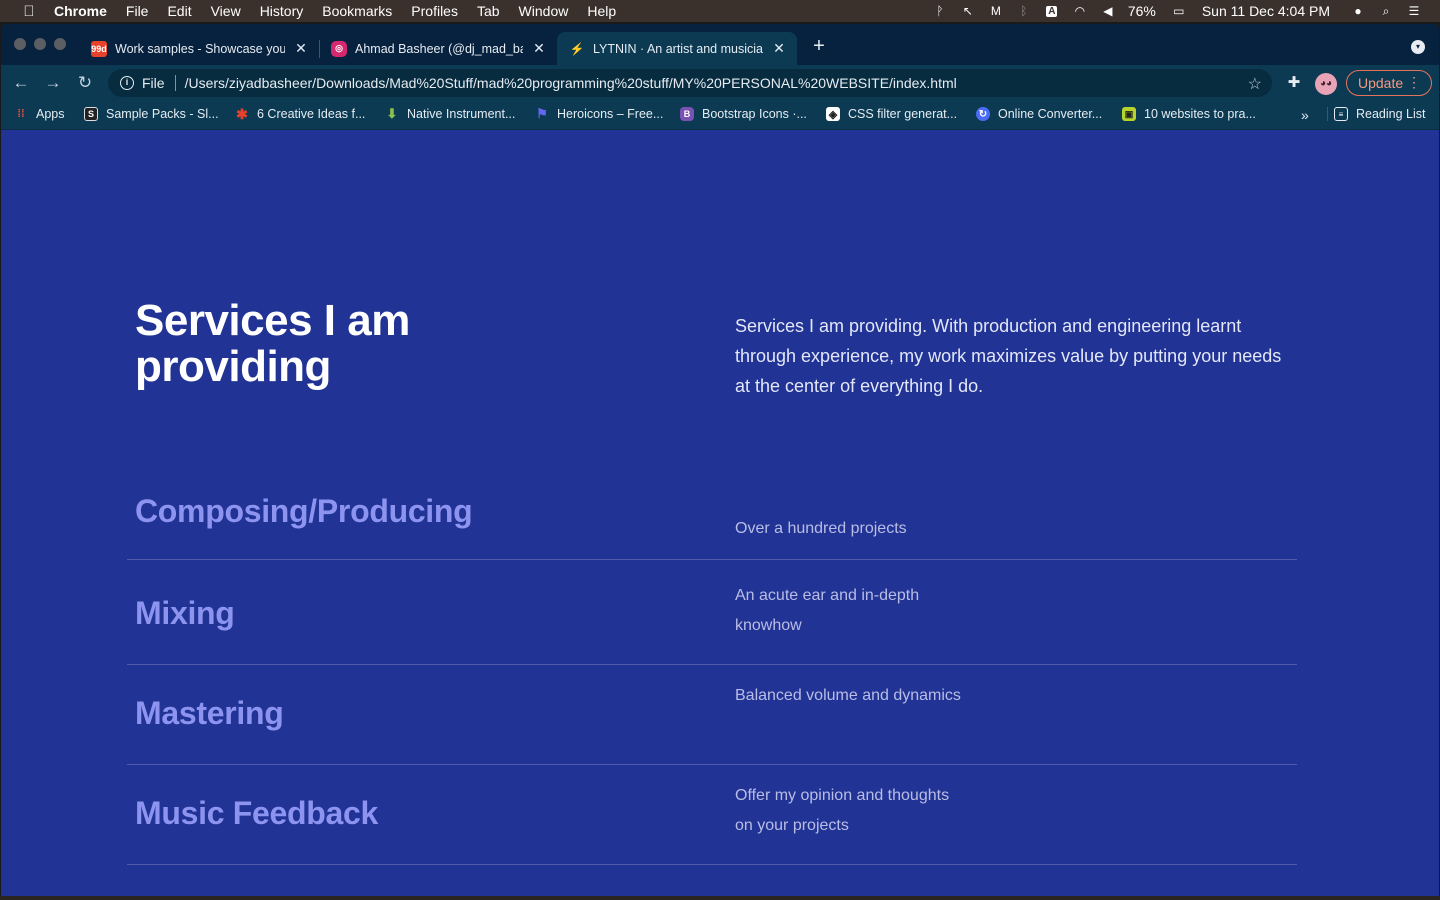  What do you see at coordinates (821, 528) in the screenshot?
I see `service-desc: Over a hundred projects` at bounding box center [821, 528].